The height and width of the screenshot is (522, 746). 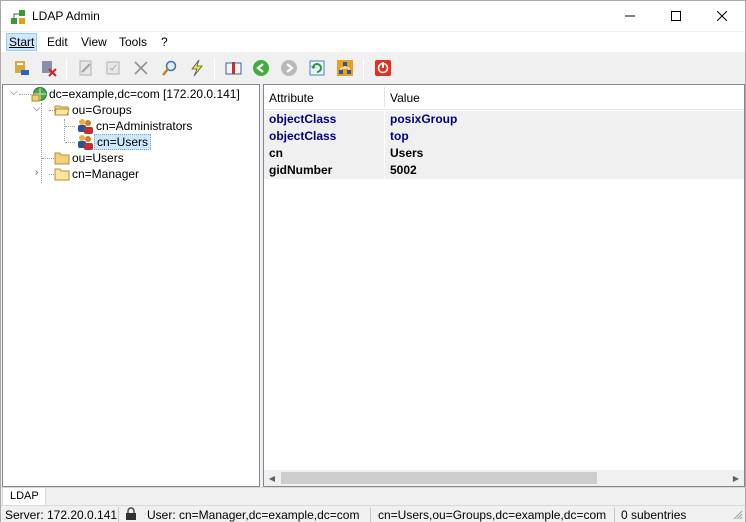 I want to click on horizontal-scrollbar: ◀ ▶, so click(x=504, y=478).